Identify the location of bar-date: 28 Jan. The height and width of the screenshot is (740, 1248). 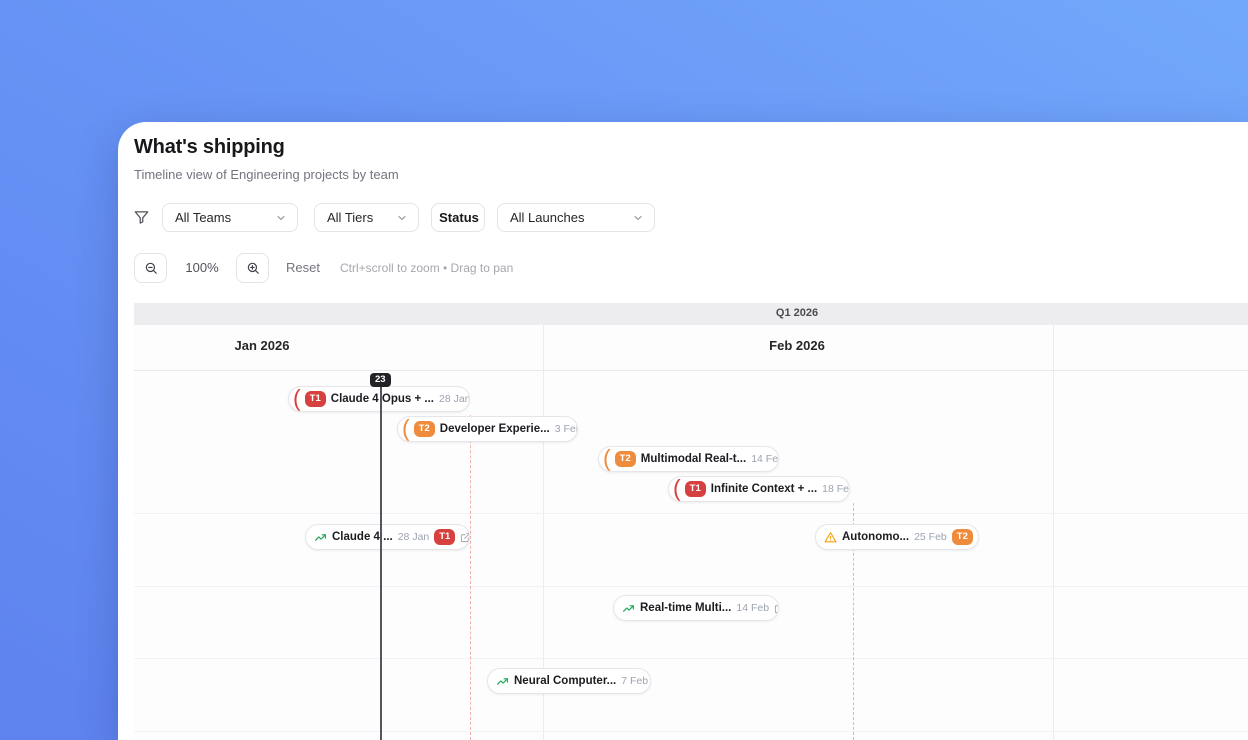
(454, 399).